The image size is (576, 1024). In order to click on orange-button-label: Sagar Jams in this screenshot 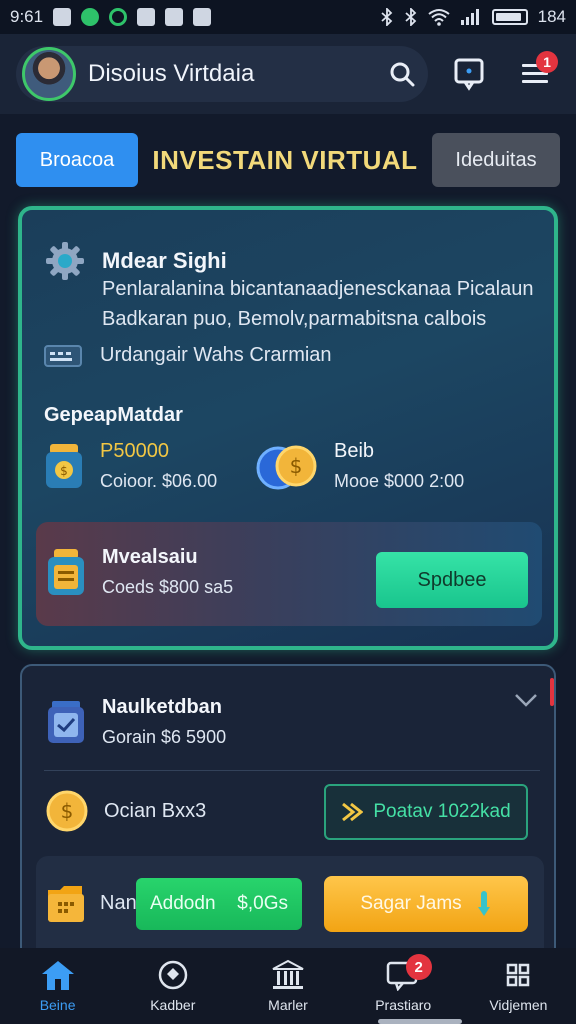, I will do `click(411, 903)`.